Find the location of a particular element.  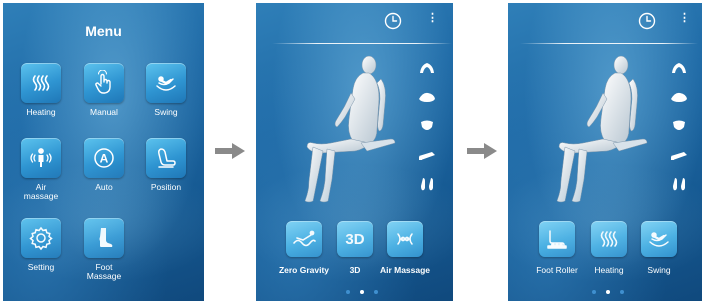

foot-icon is located at coordinates (104, 238).